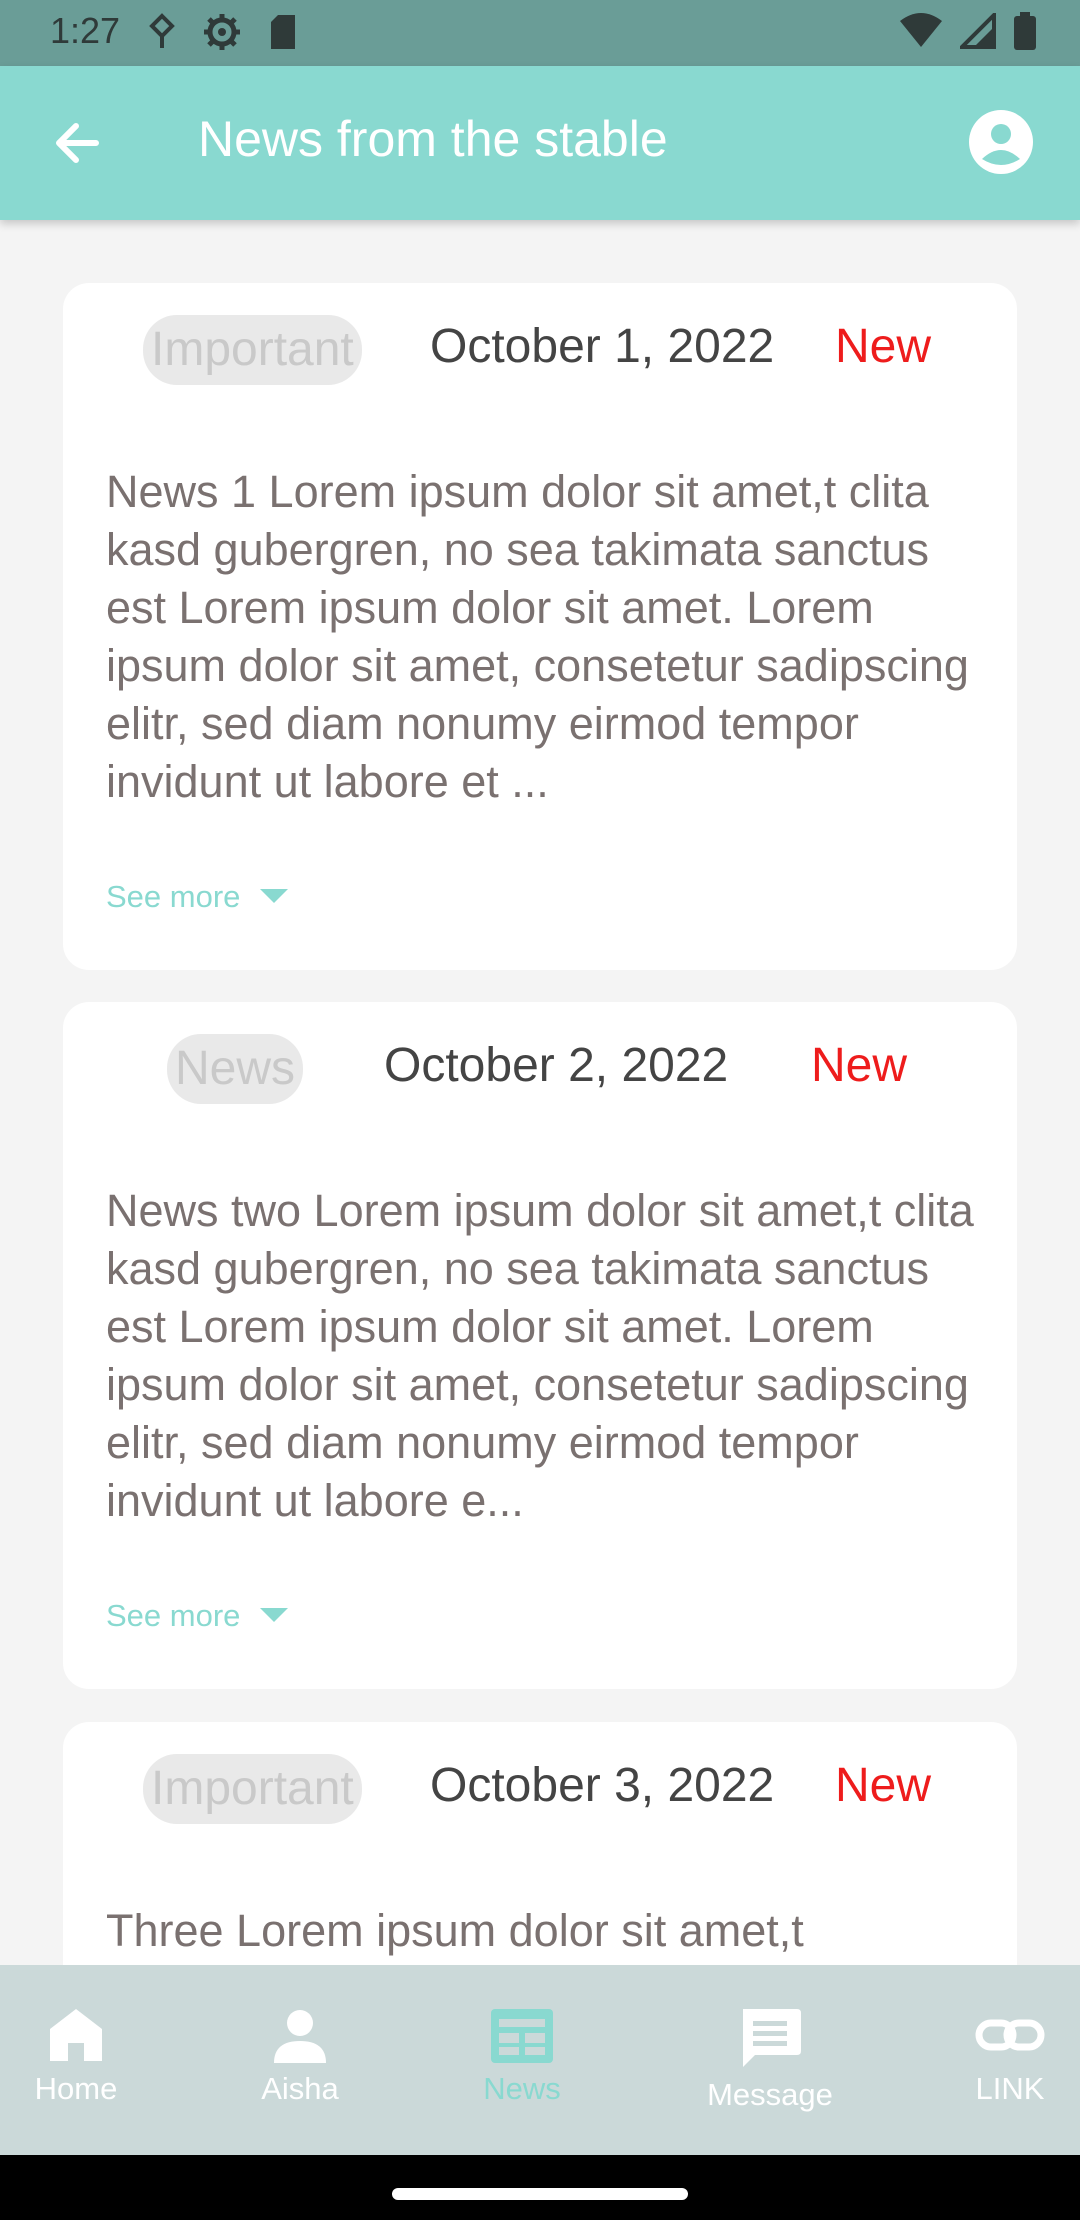 The image size is (1080, 2220). I want to click on wifi-icon, so click(921, 30).